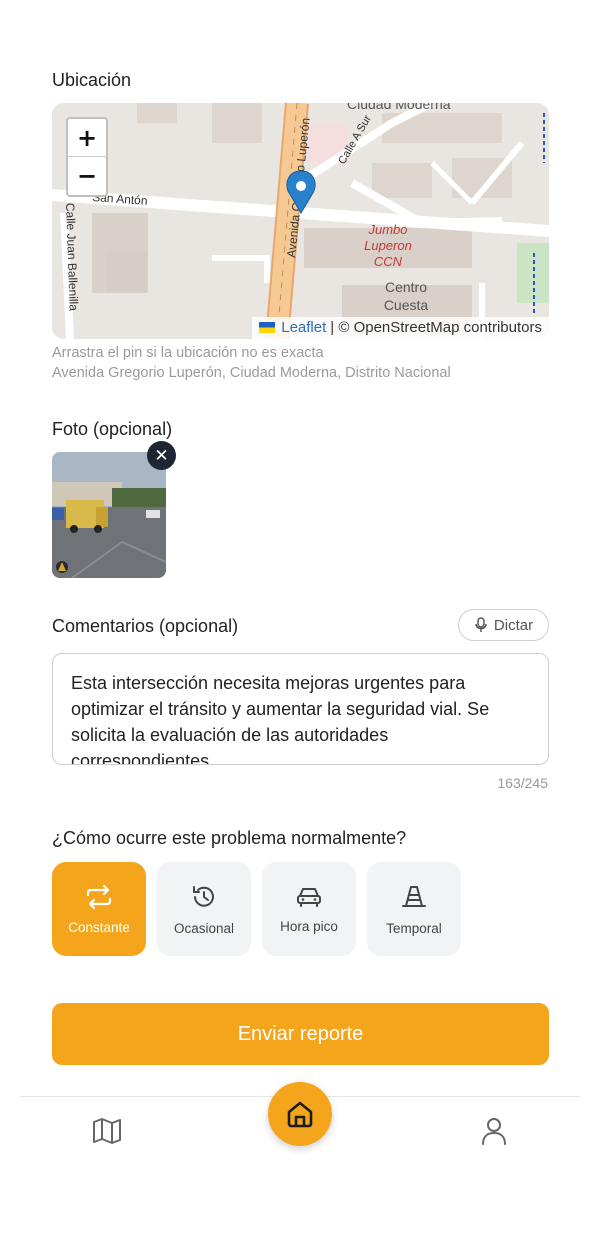 Image resolution: width=600 pixels, height=1248 pixels. I want to click on map-zoom-control: + −, so click(87, 157).